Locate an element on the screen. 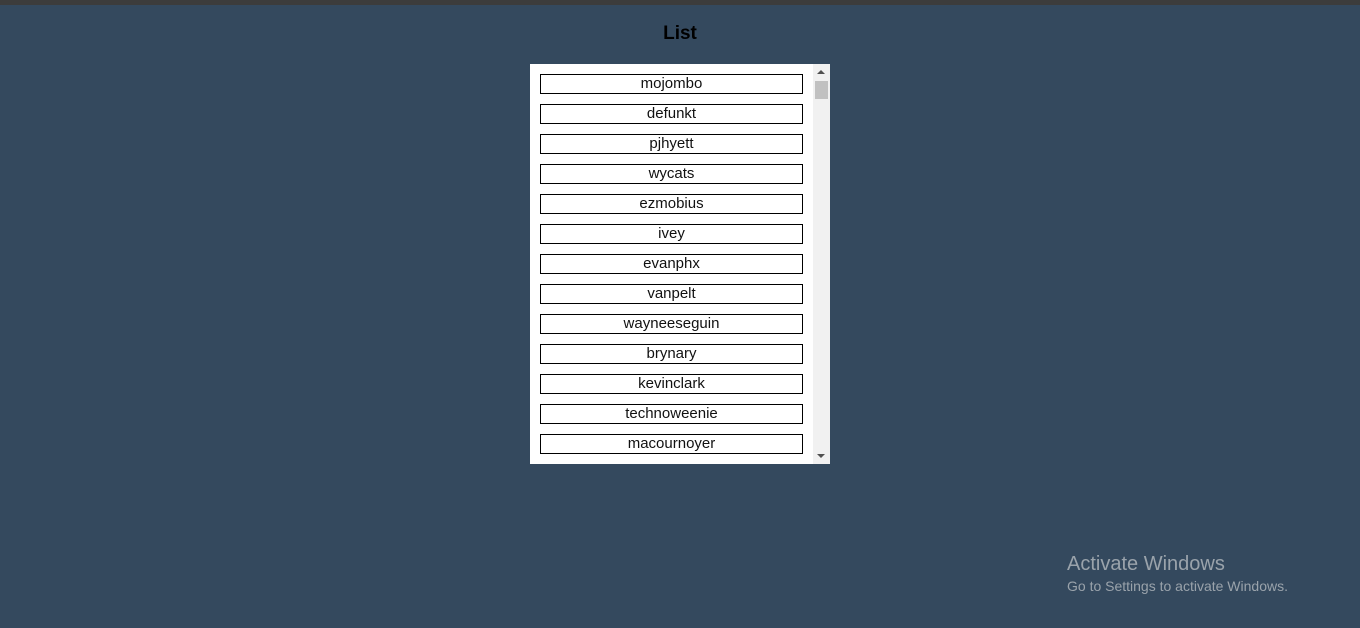  watermark-subtitle: Go to Settings to activate Windows. is located at coordinates (1177, 586).